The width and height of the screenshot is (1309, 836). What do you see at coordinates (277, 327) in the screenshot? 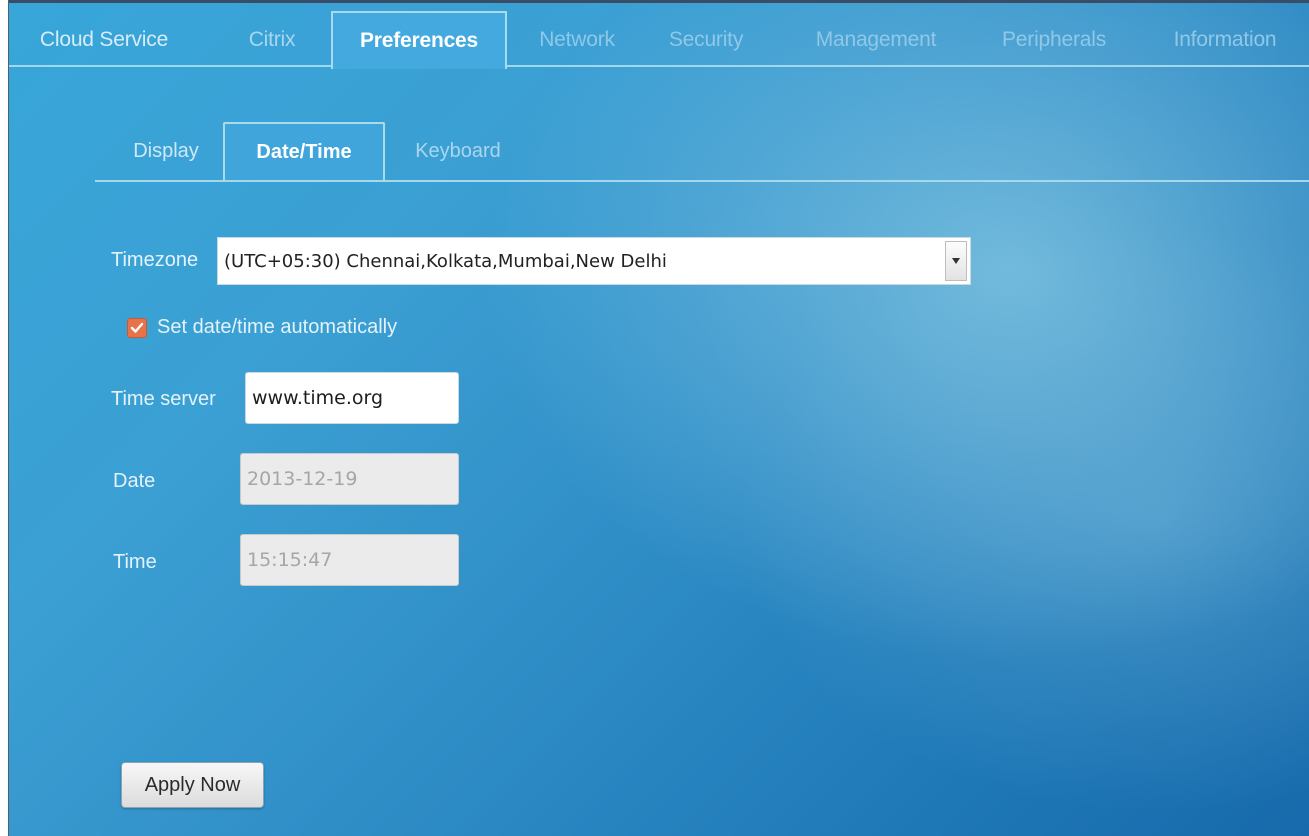
I see `auto-datetime-label: Set date/time automatically` at bounding box center [277, 327].